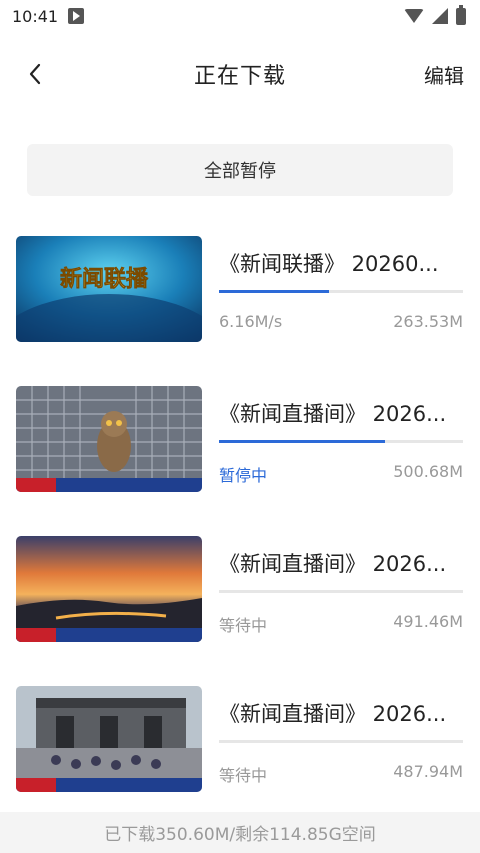 The height and width of the screenshot is (853, 480). I want to click on media-notification-icon, so click(76, 16).